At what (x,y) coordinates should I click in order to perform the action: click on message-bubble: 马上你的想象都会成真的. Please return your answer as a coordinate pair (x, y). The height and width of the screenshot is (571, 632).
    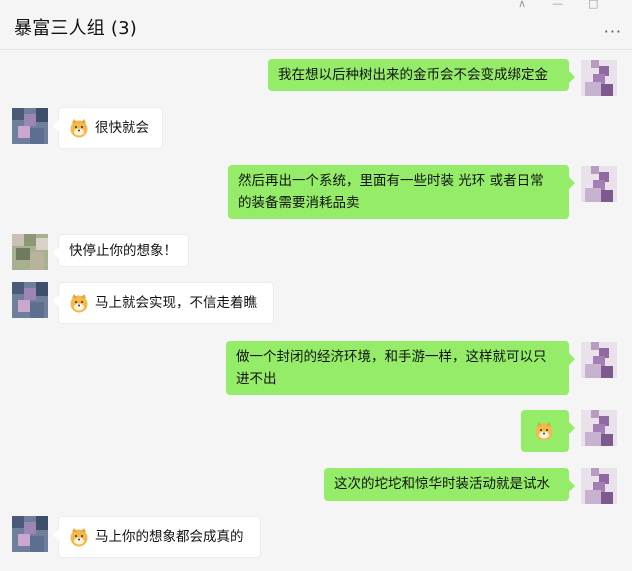
    Looking at the image, I should click on (157, 537).